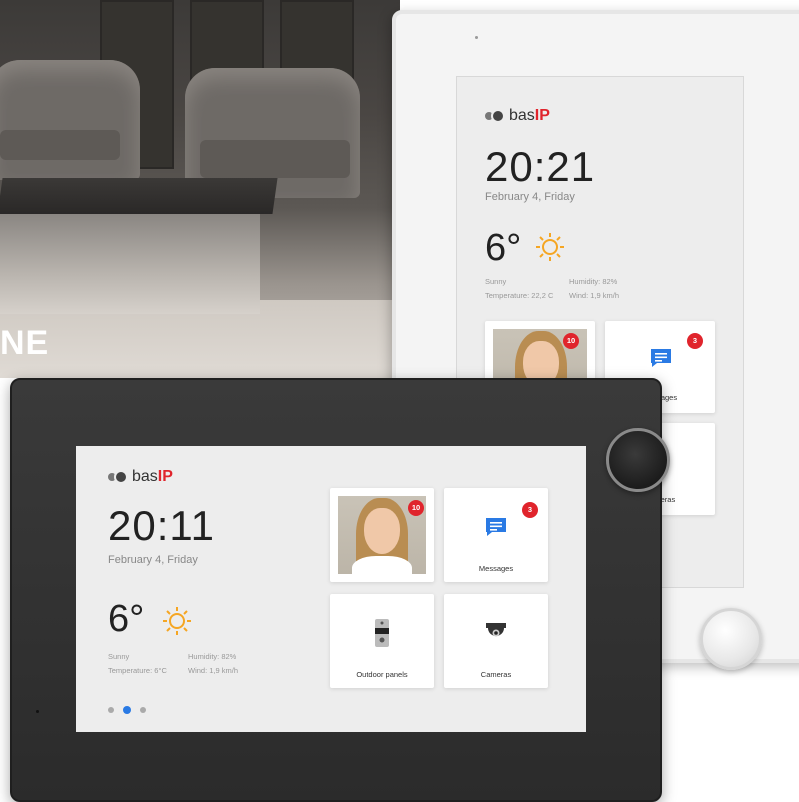 The height and width of the screenshot is (802, 799). I want to click on call-timestamp: 12.03 Fri 22:00, so click(374, 567).